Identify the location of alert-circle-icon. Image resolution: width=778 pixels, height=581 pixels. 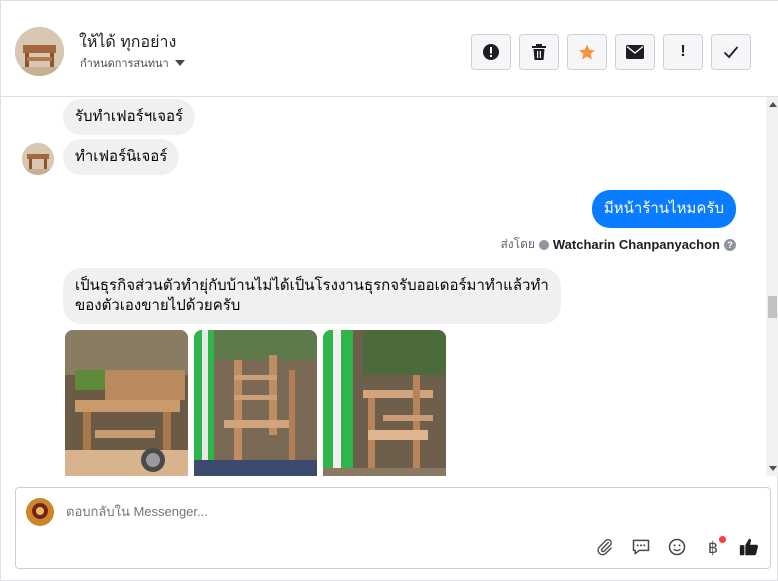
(491, 52).